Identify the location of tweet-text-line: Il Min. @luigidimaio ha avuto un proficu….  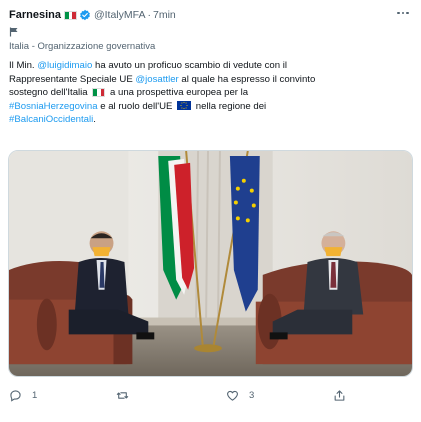
(148, 65).